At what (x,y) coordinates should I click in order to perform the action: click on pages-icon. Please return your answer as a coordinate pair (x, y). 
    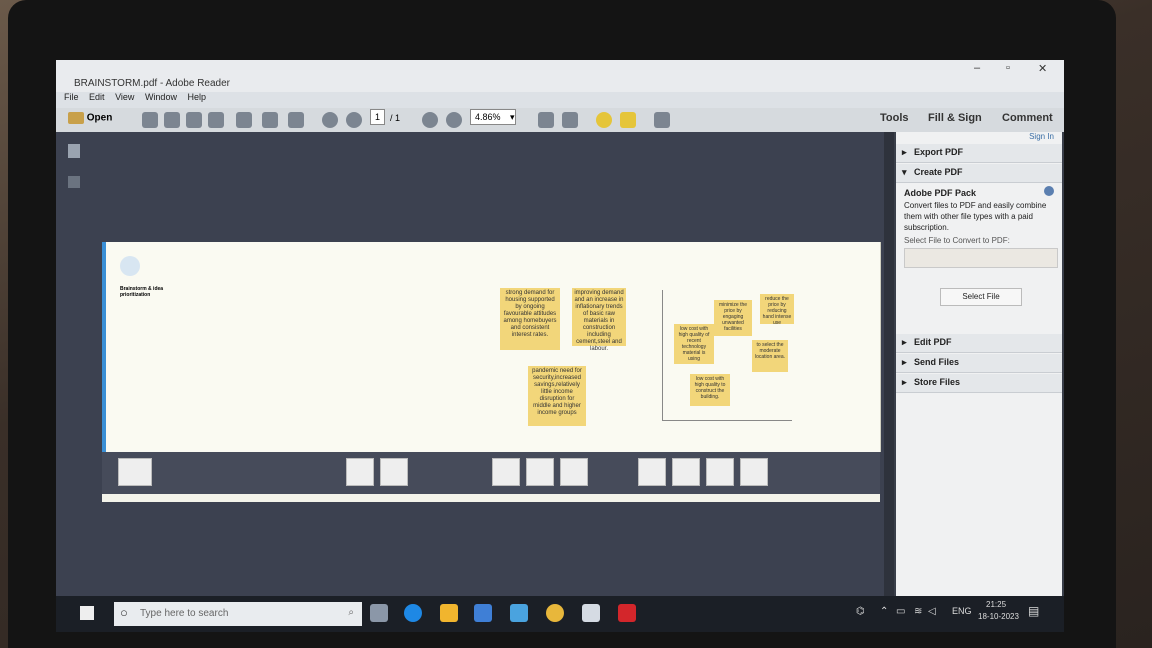
    Looking at the image, I should click on (74, 151).